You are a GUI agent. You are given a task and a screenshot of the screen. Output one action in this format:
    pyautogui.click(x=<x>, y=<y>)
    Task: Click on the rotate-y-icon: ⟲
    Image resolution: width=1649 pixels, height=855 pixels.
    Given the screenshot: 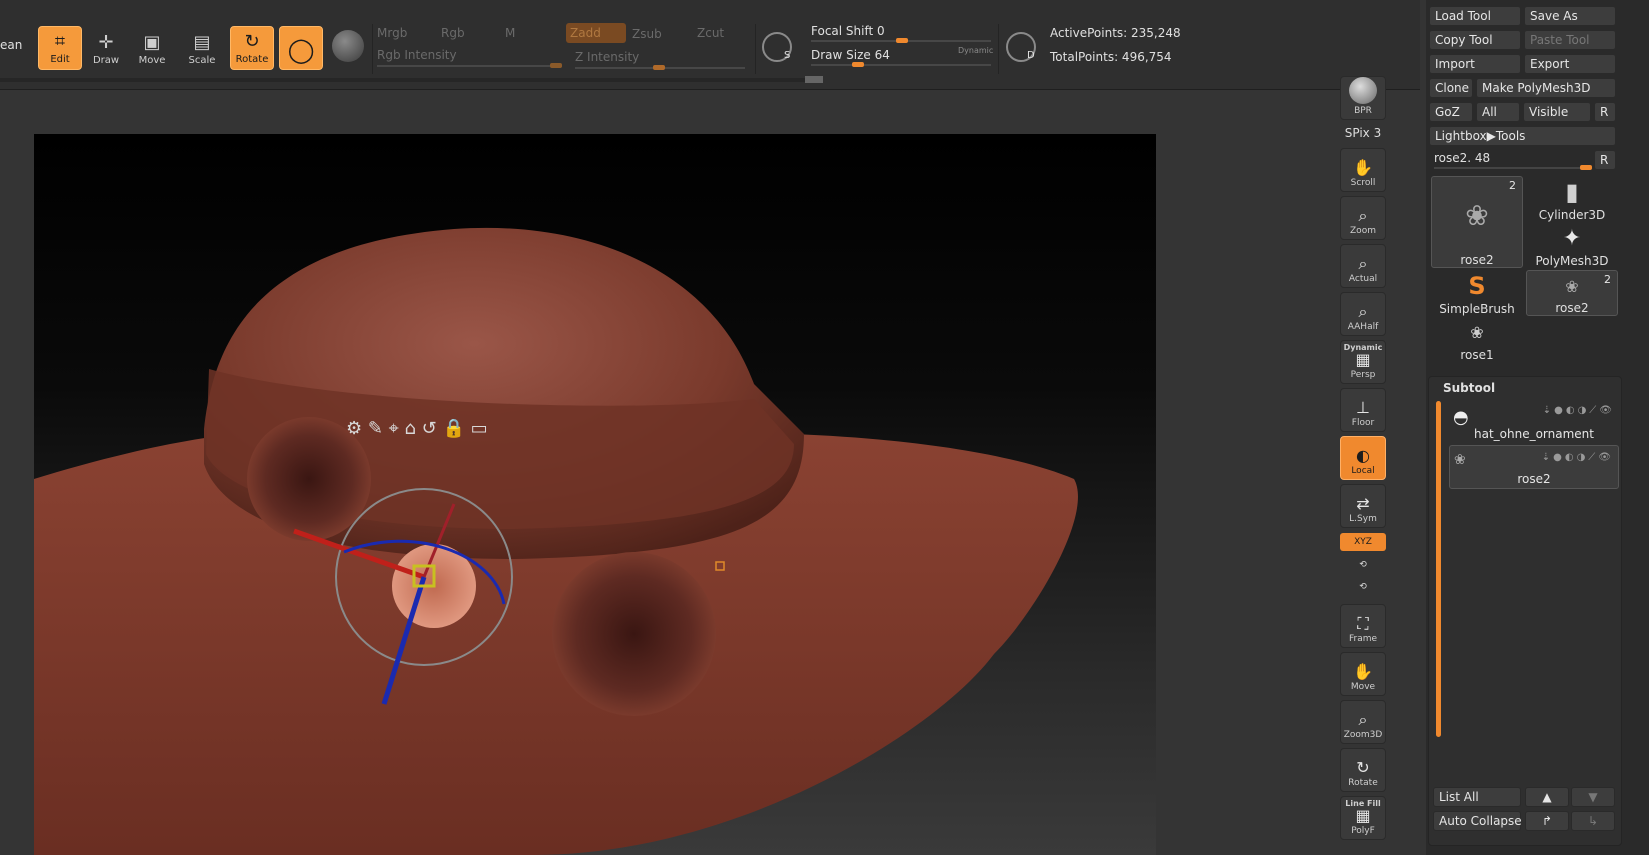 What is the action you would take?
    pyautogui.click(x=1363, y=565)
    